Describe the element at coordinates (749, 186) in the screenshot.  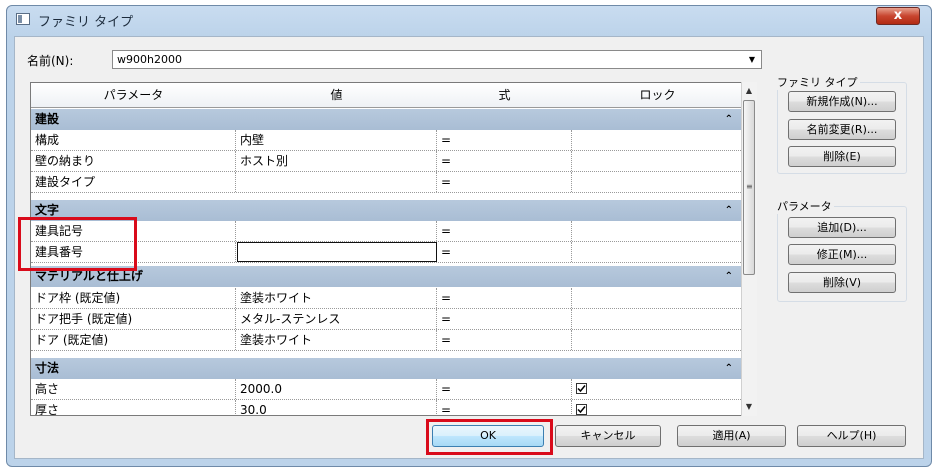
I see `grip-icon: ≡` at that location.